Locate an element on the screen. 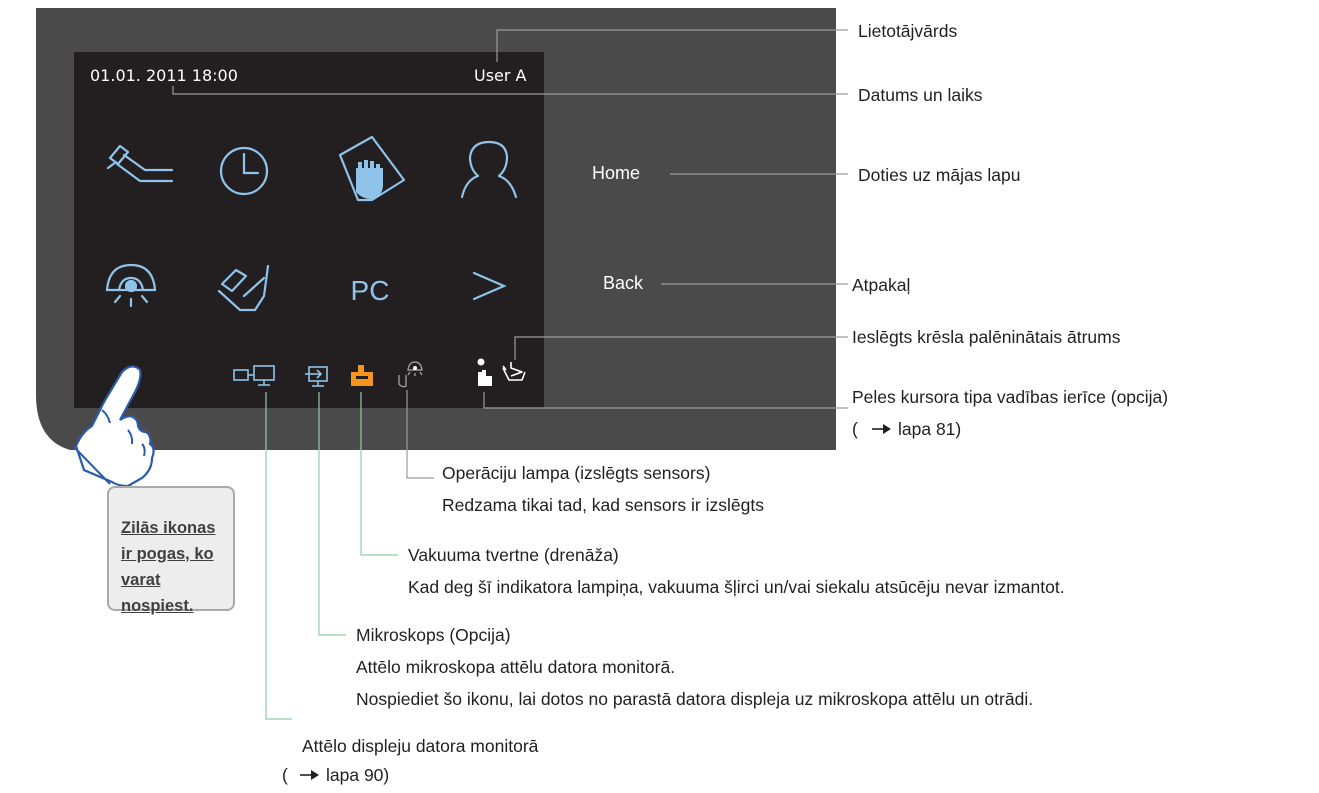 This screenshot has width=1319, height=793. callout-vacuum-title: Vakuuma tvertne (drenāža) is located at coordinates (513, 555).